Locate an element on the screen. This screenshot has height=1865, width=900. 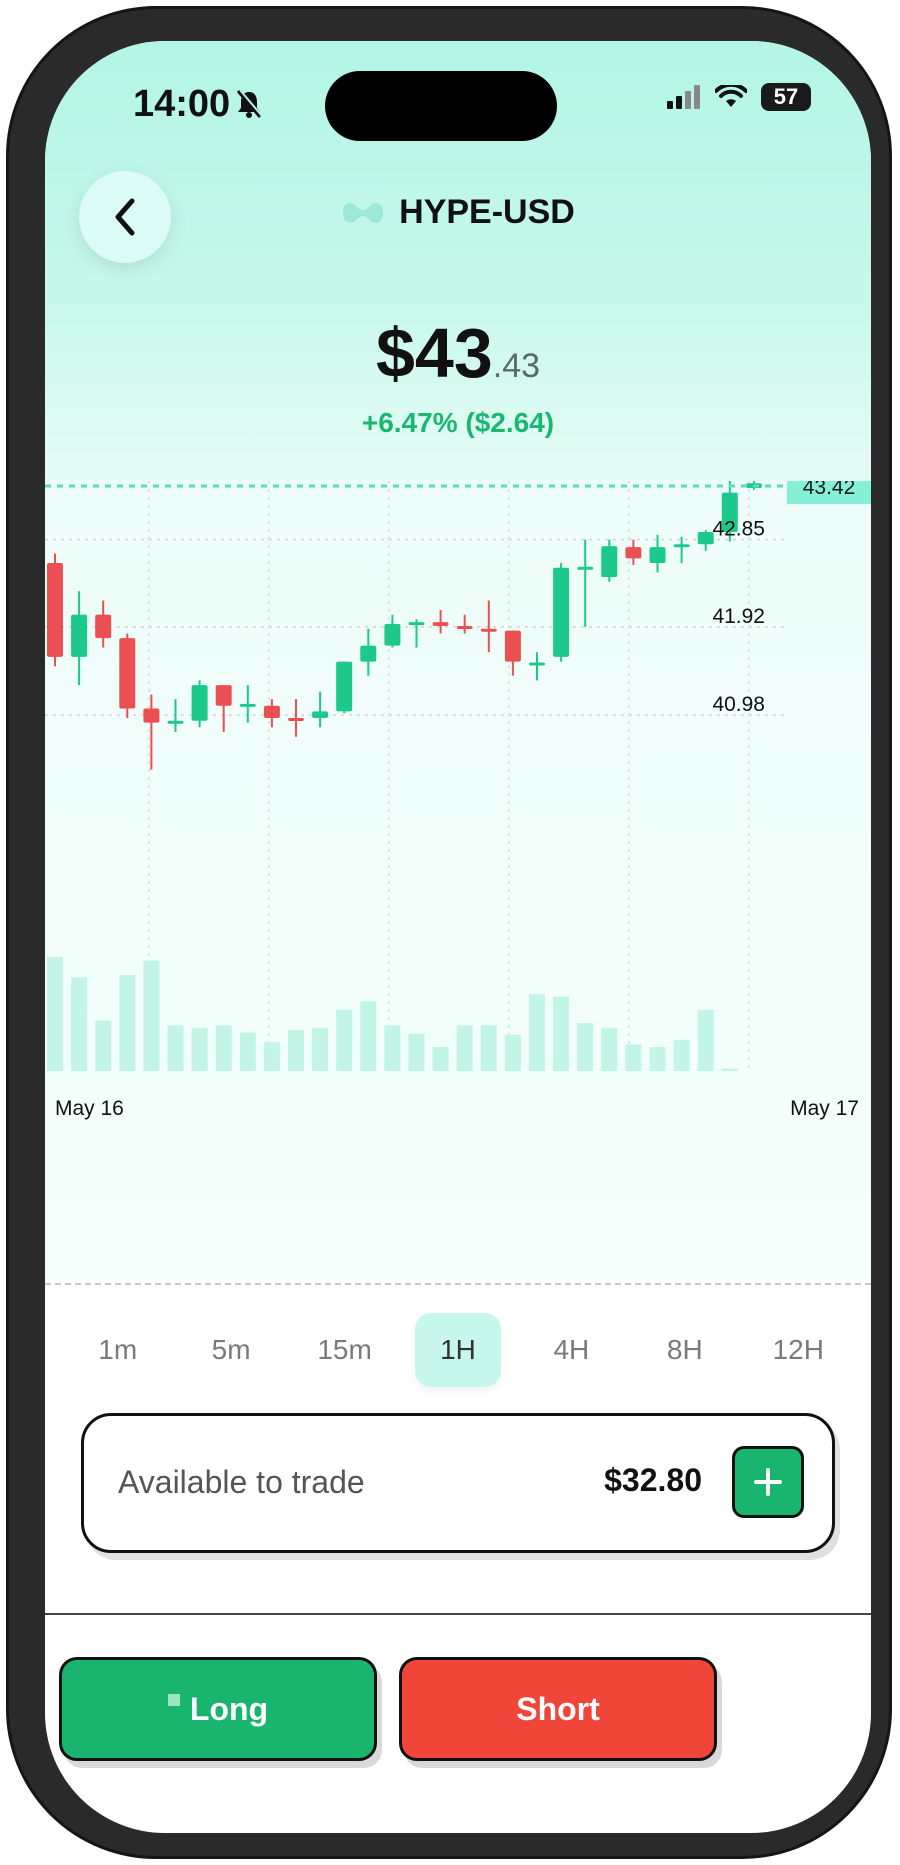
price-integer: $43 is located at coordinates (434, 353).